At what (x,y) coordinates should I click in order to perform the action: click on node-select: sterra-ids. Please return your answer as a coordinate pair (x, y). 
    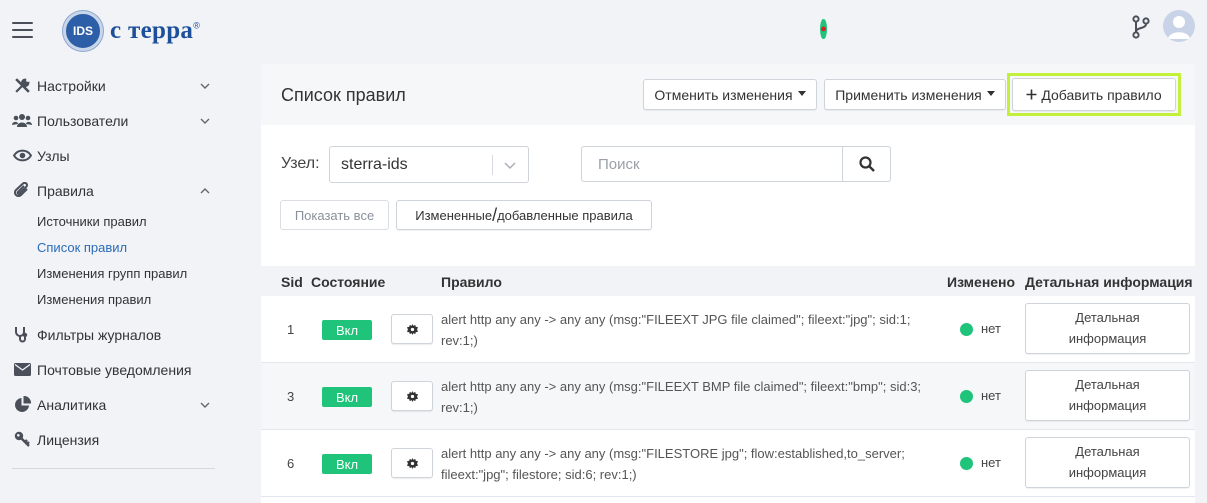
    Looking at the image, I should click on (429, 164).